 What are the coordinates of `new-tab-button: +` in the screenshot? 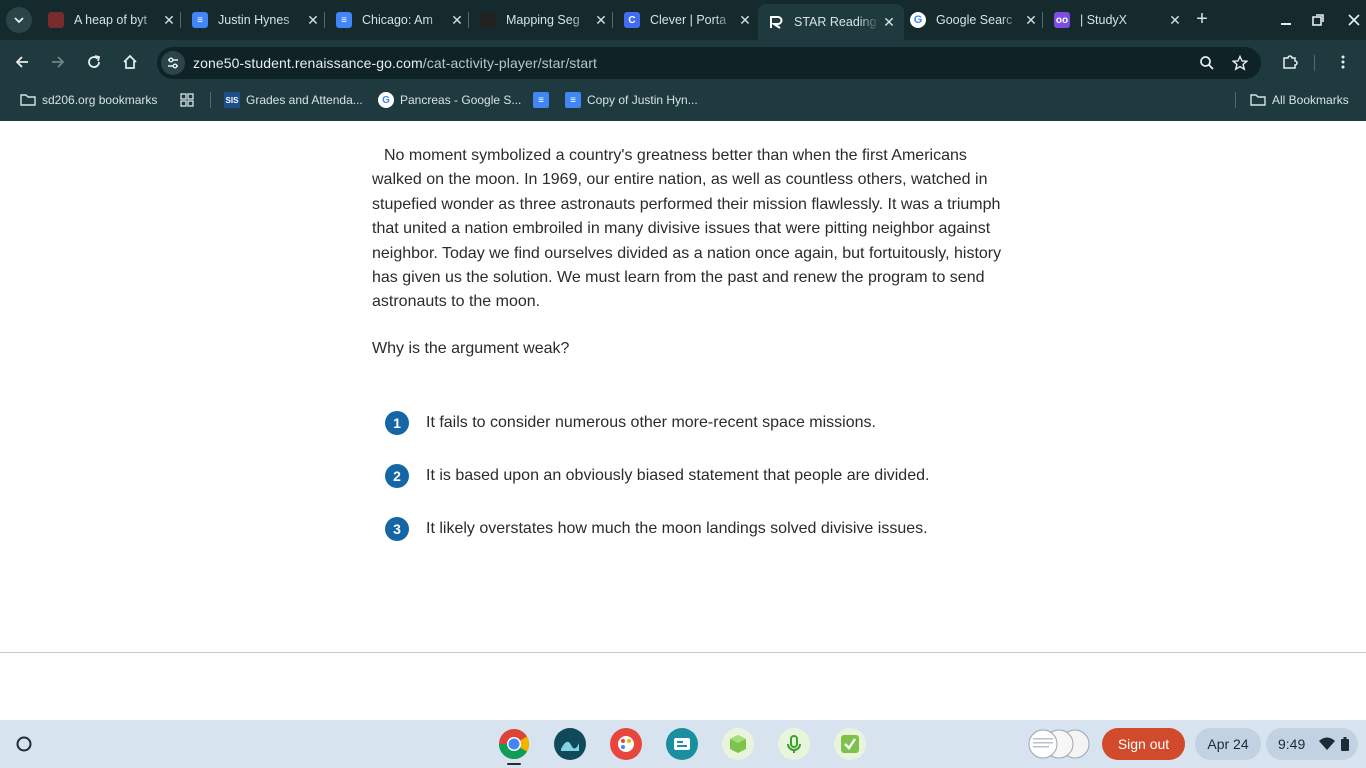 It's located at (1202, 19).